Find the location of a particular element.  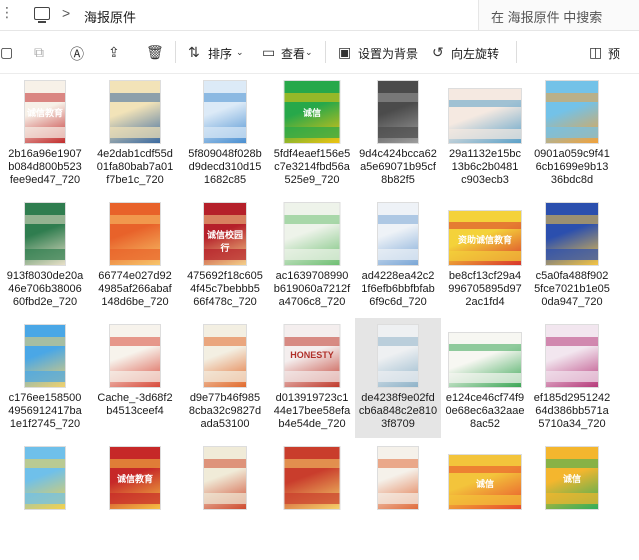

file-name-line: c5a0fa488f902 is located at coordinates (572, 276).